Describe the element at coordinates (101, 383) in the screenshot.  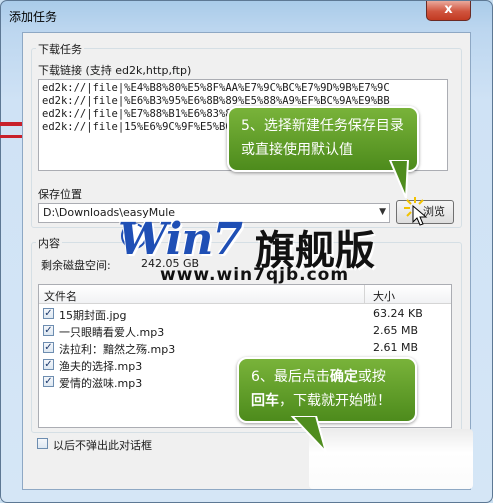
I see `file-name: 爱情的滋味.mp3` at that location.